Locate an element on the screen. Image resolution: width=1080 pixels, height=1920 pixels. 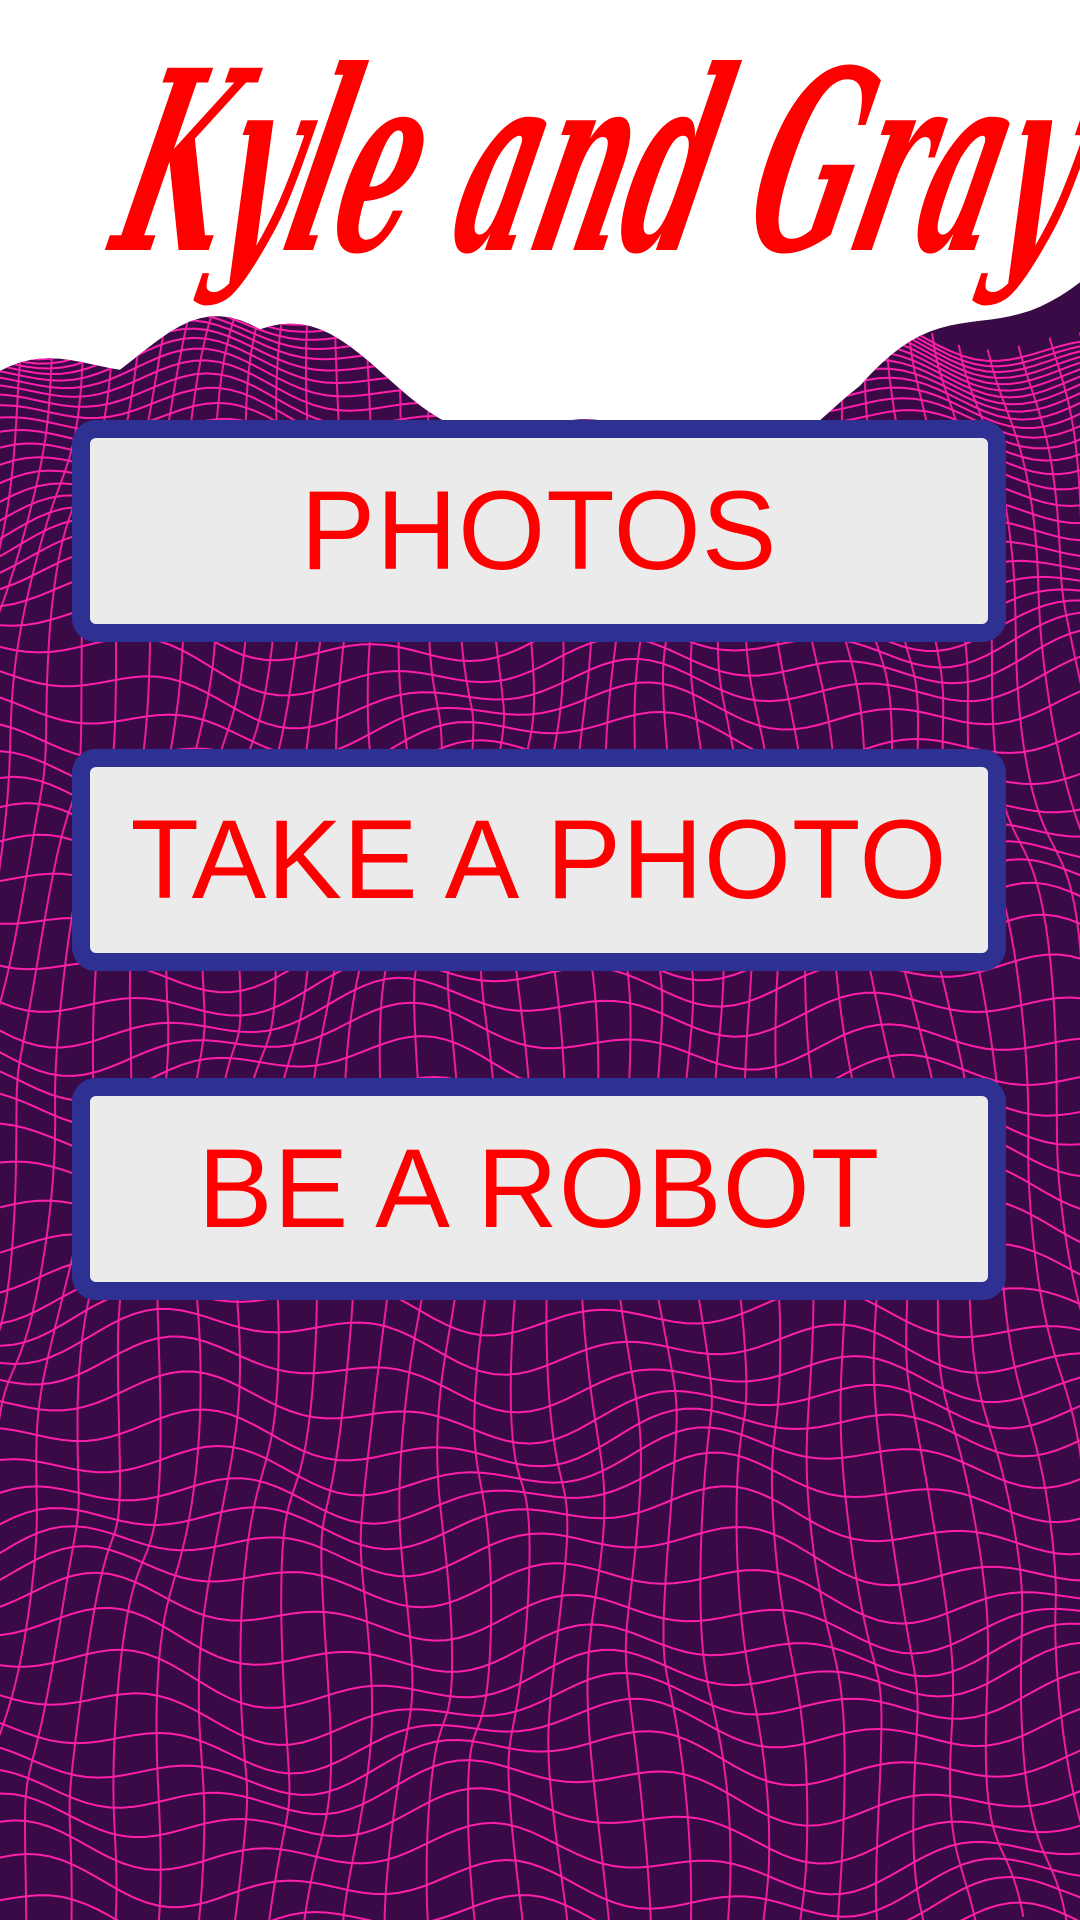
be-a-robot-button-label: BE A ROBOT is located at coordinates (539, 1188).